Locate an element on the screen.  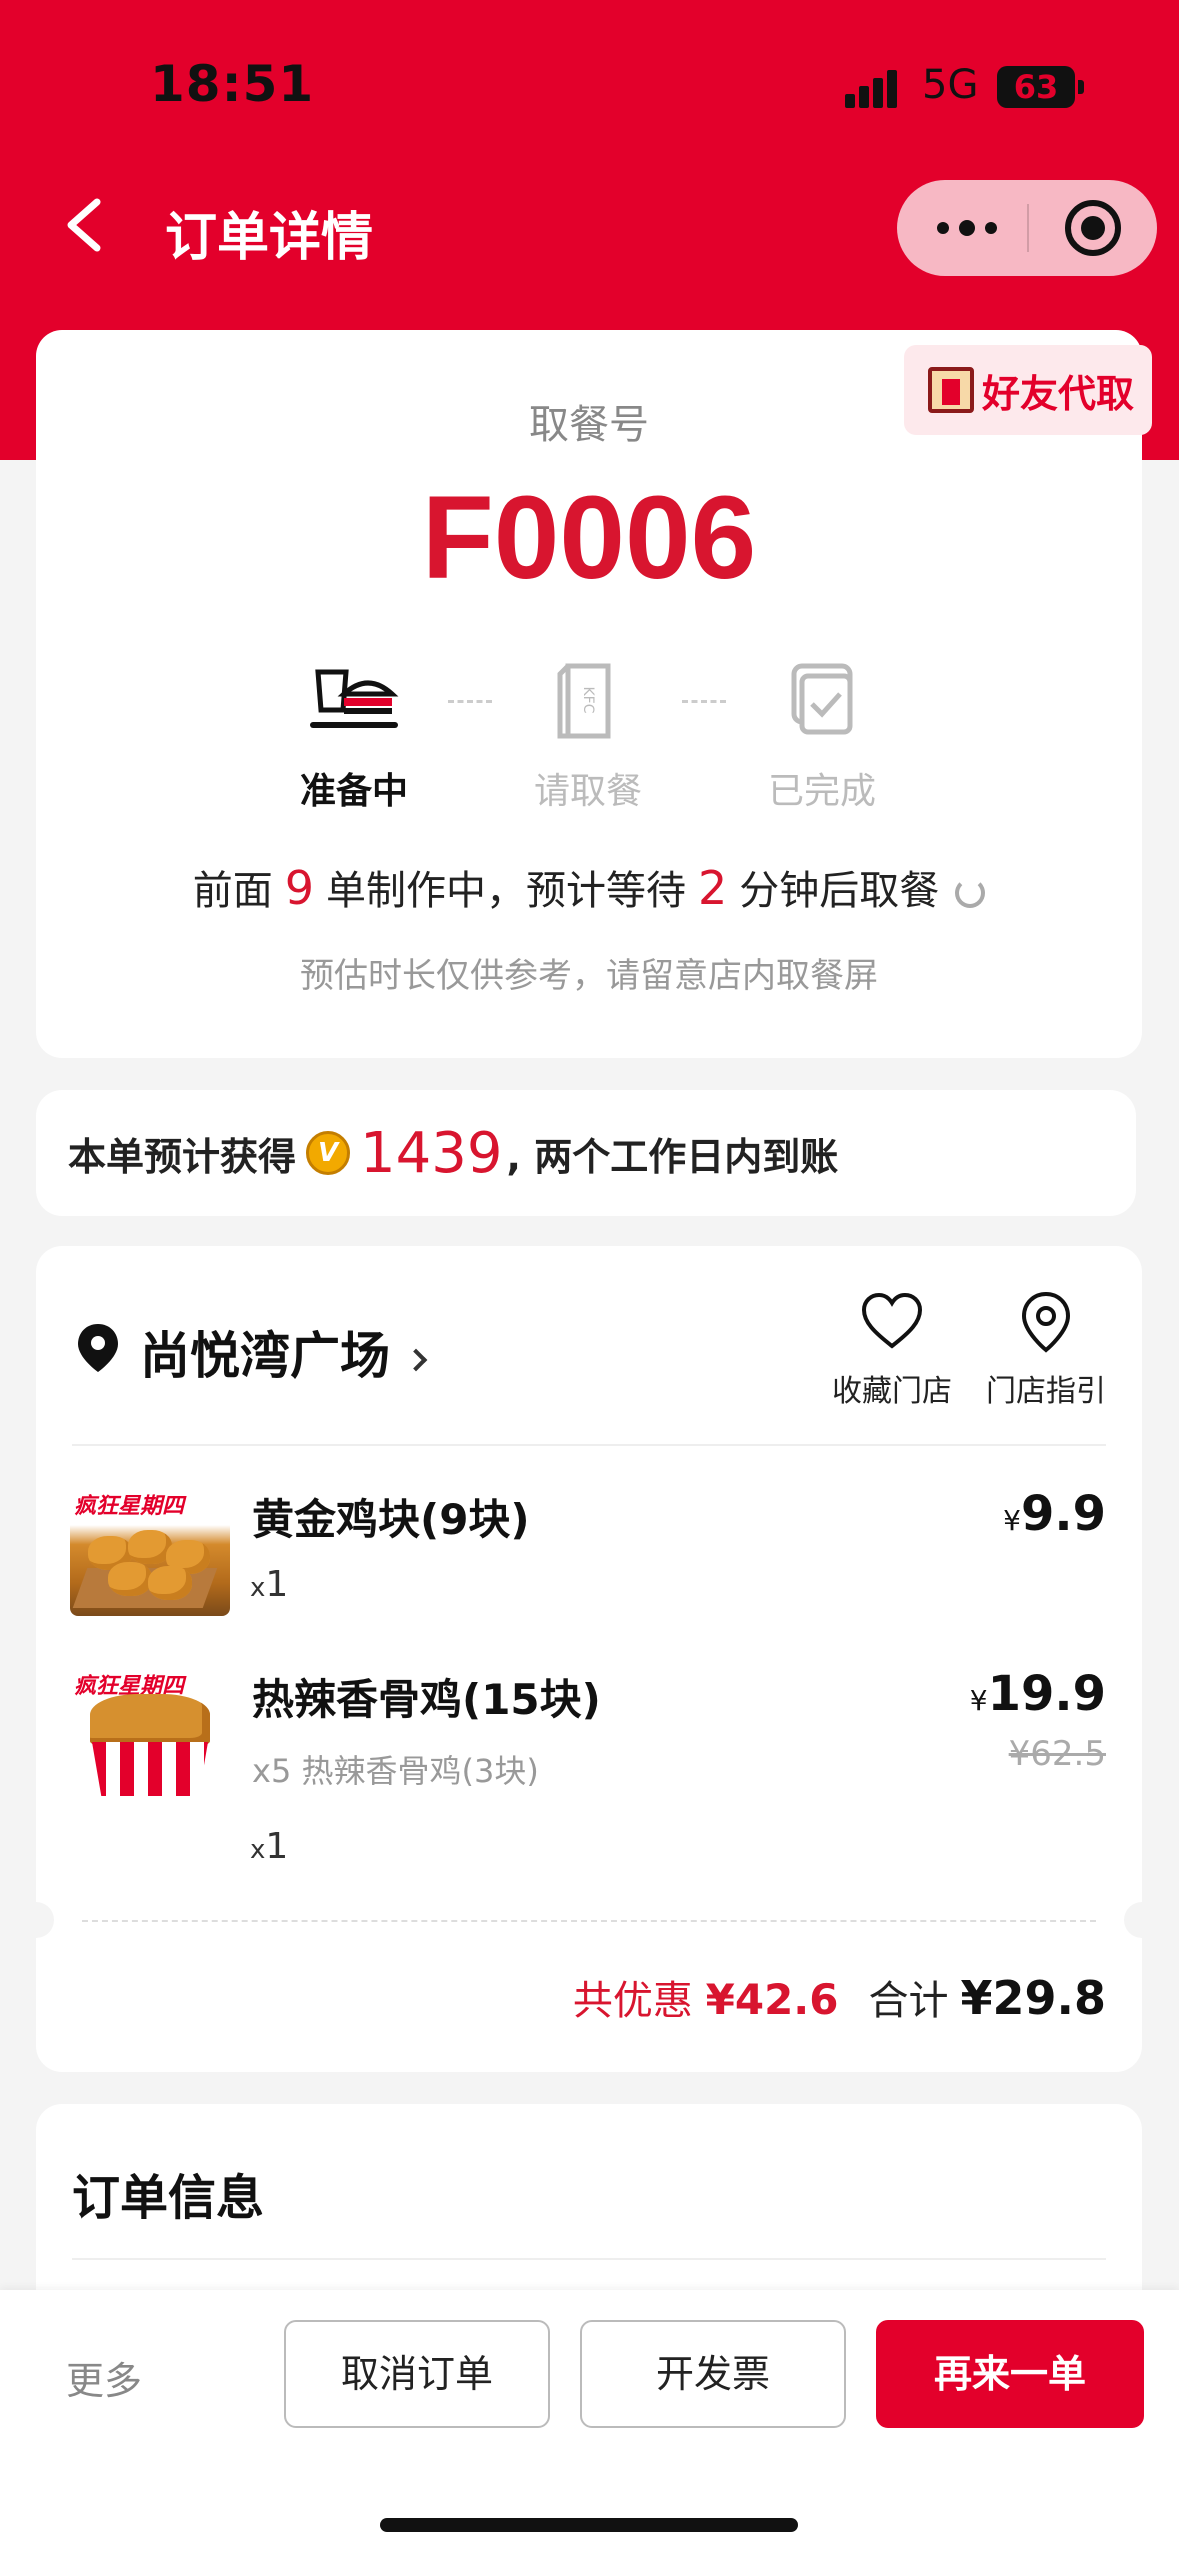
home-indicator is located at coordinates (589, 2525).